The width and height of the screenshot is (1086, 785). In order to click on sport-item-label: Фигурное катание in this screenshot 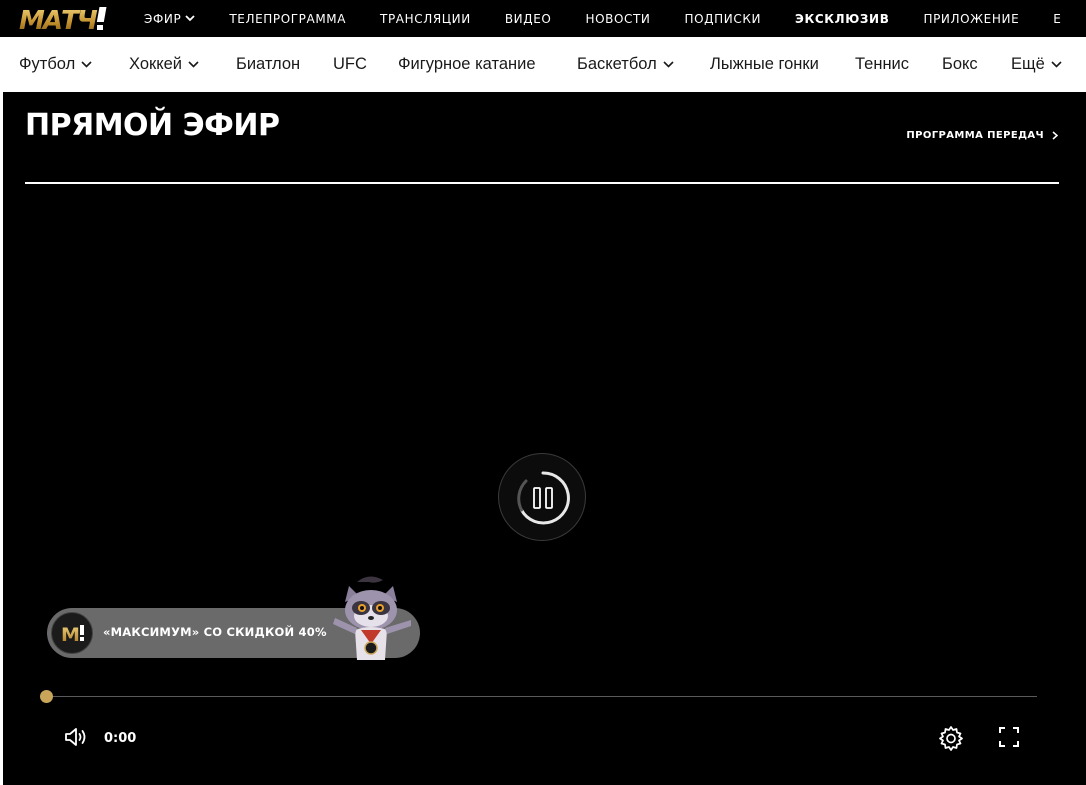, I will do `click(467, 64)`.